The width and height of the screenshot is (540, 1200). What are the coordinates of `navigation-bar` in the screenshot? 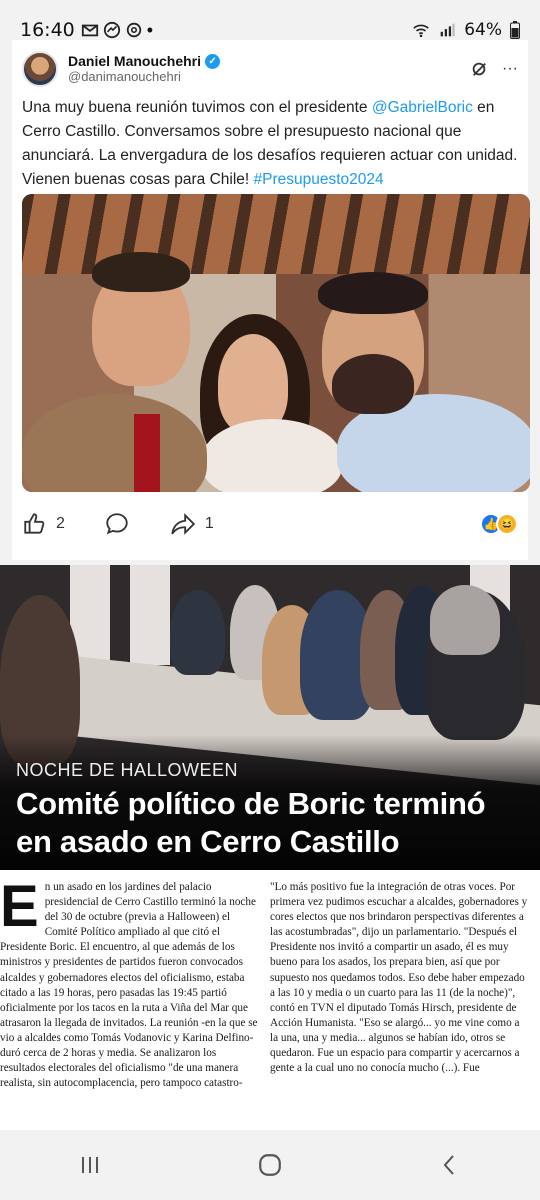 It's located at (270, 1165).